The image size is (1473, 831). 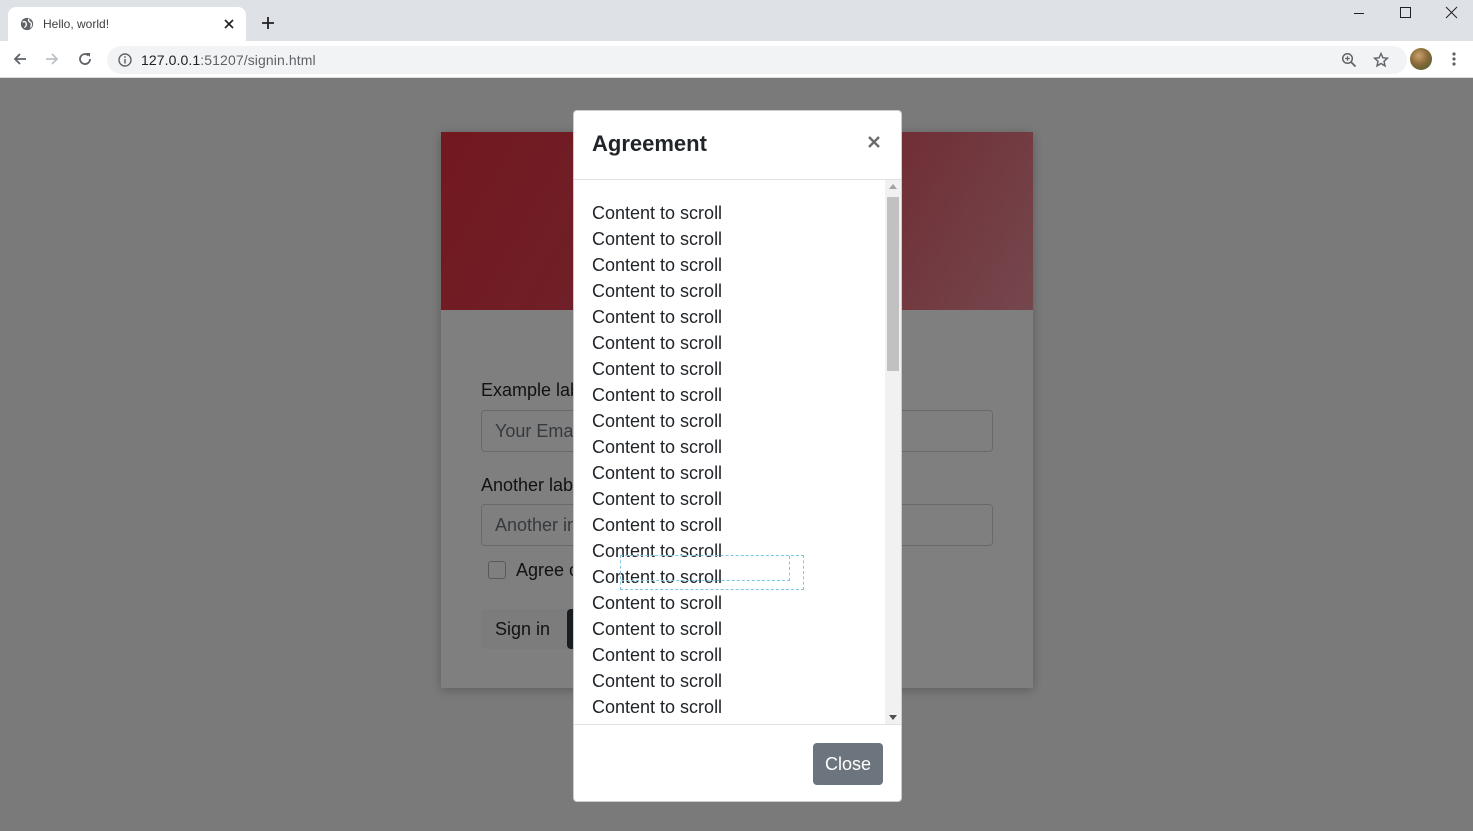 I want to click on close-button: Close, so click(x=848, y=764).